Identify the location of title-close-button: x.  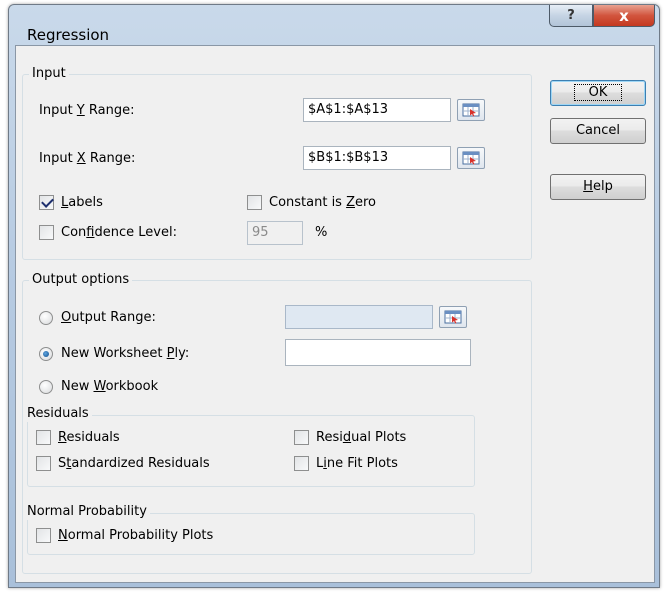
(624, 16).